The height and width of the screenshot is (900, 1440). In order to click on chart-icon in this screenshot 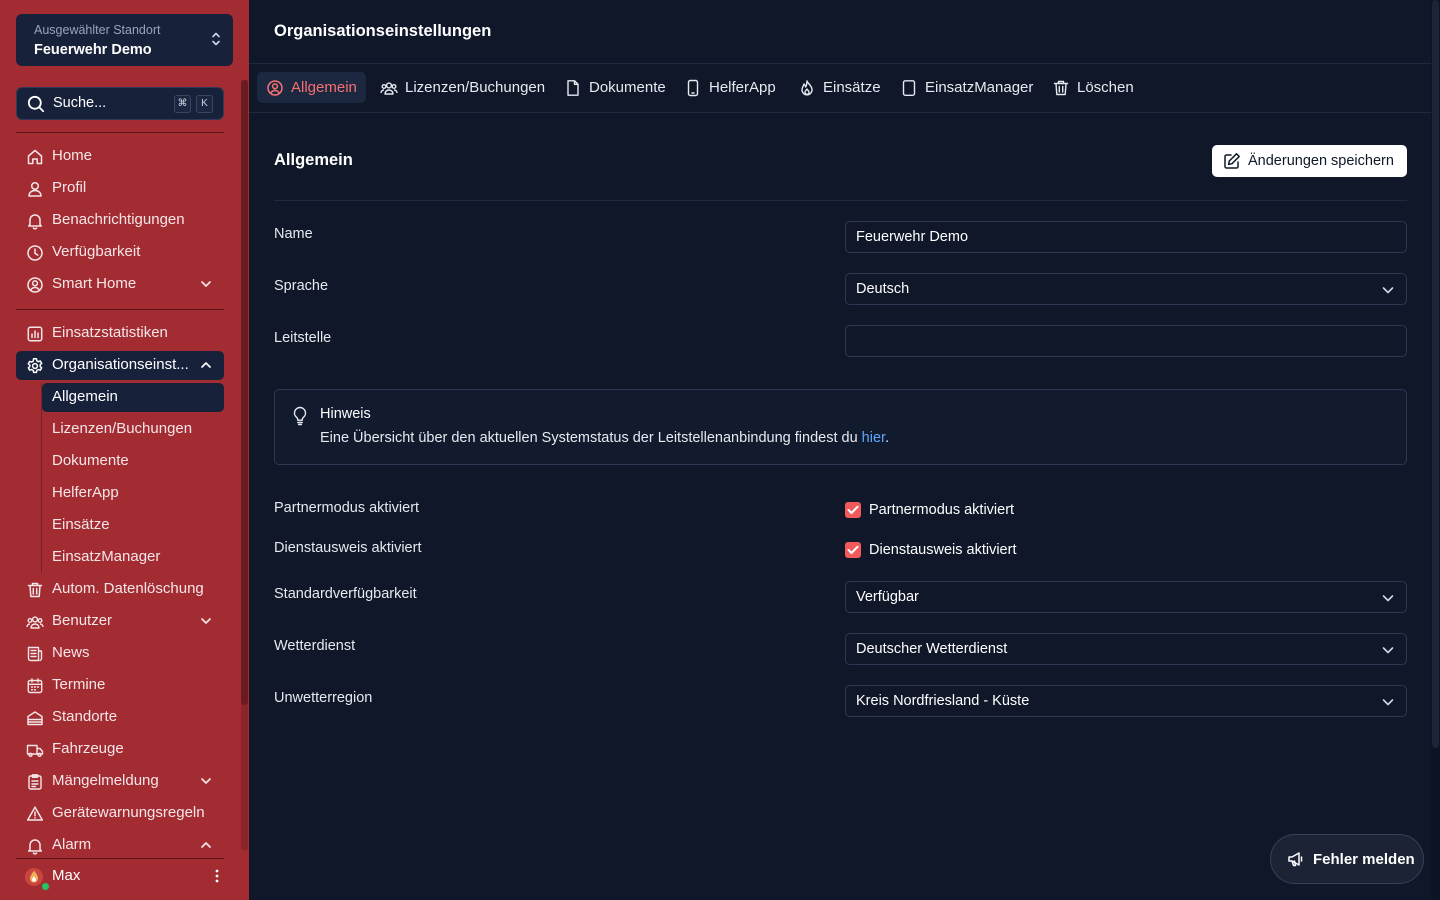, I will do `click(35, 334)`.